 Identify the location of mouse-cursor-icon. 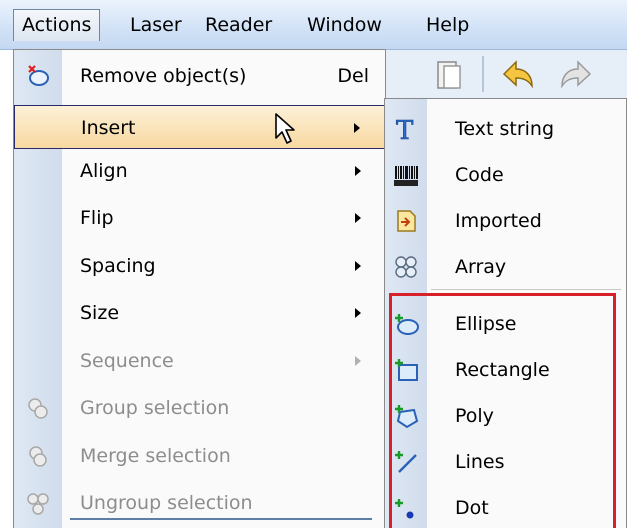
(285, 128).